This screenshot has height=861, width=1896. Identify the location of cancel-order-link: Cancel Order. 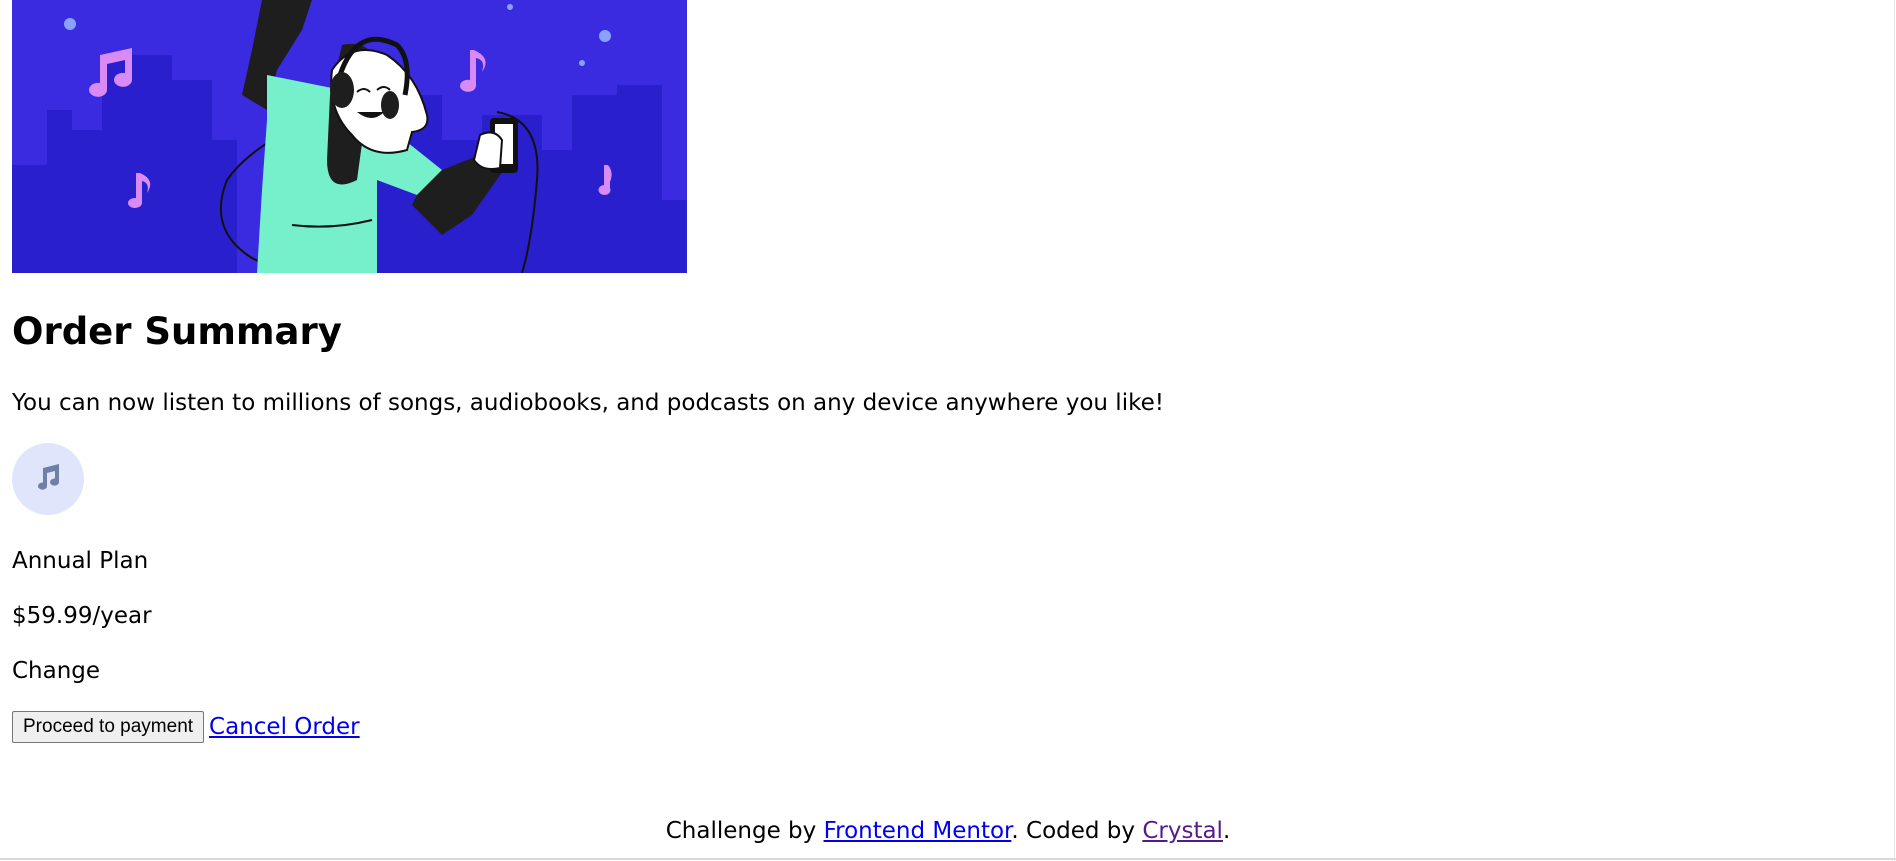
(284, 727).